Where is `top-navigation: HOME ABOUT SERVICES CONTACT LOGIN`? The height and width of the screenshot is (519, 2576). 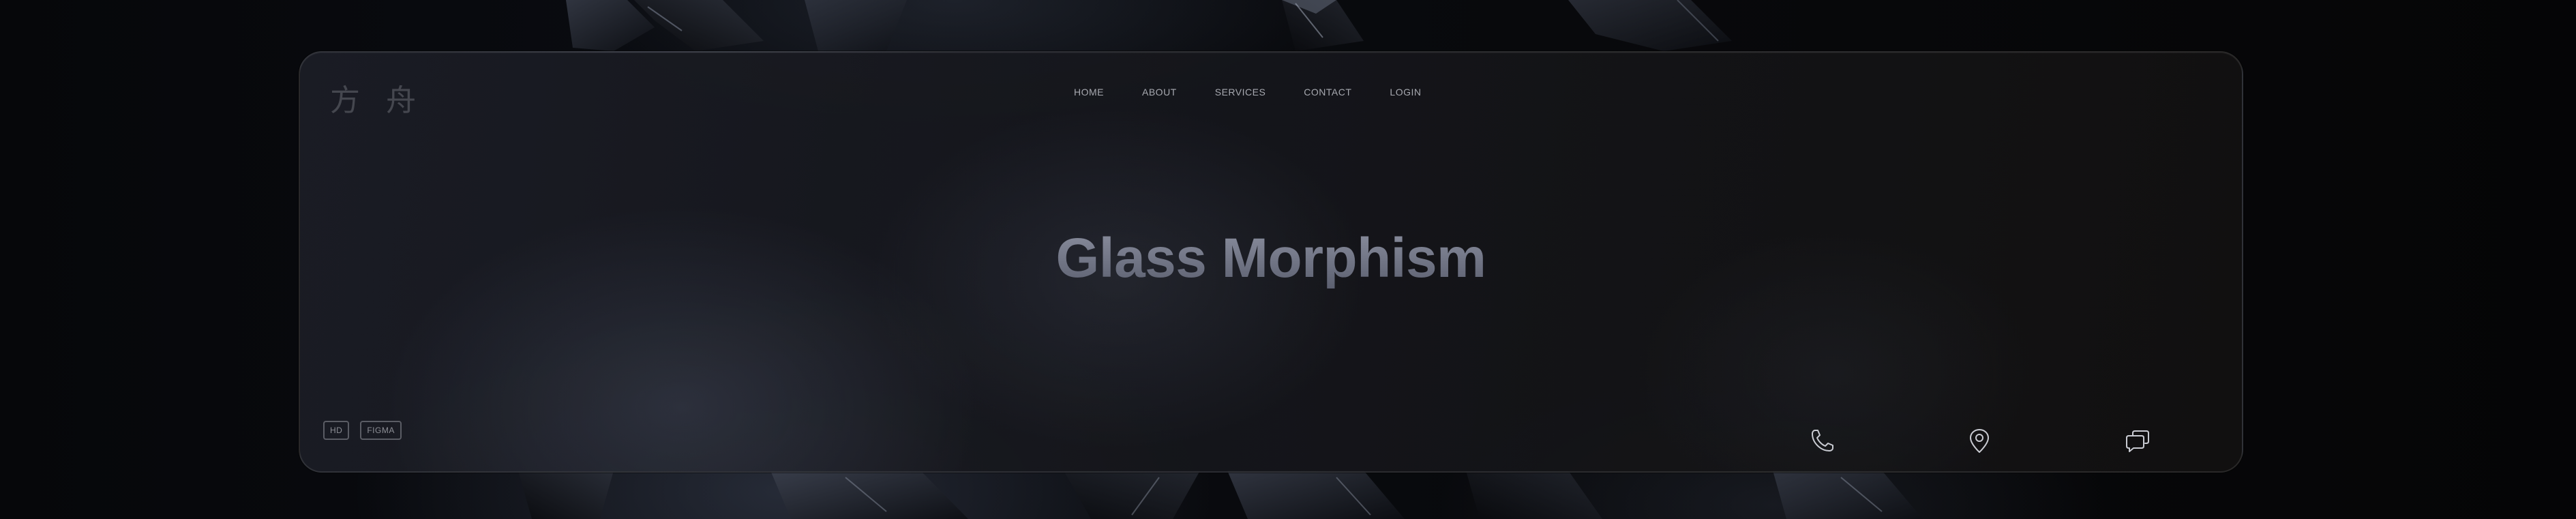
top-navigation: HOME ABOUT SERVICES CONTACT LOGIN is located at coordinates (1247, 92).